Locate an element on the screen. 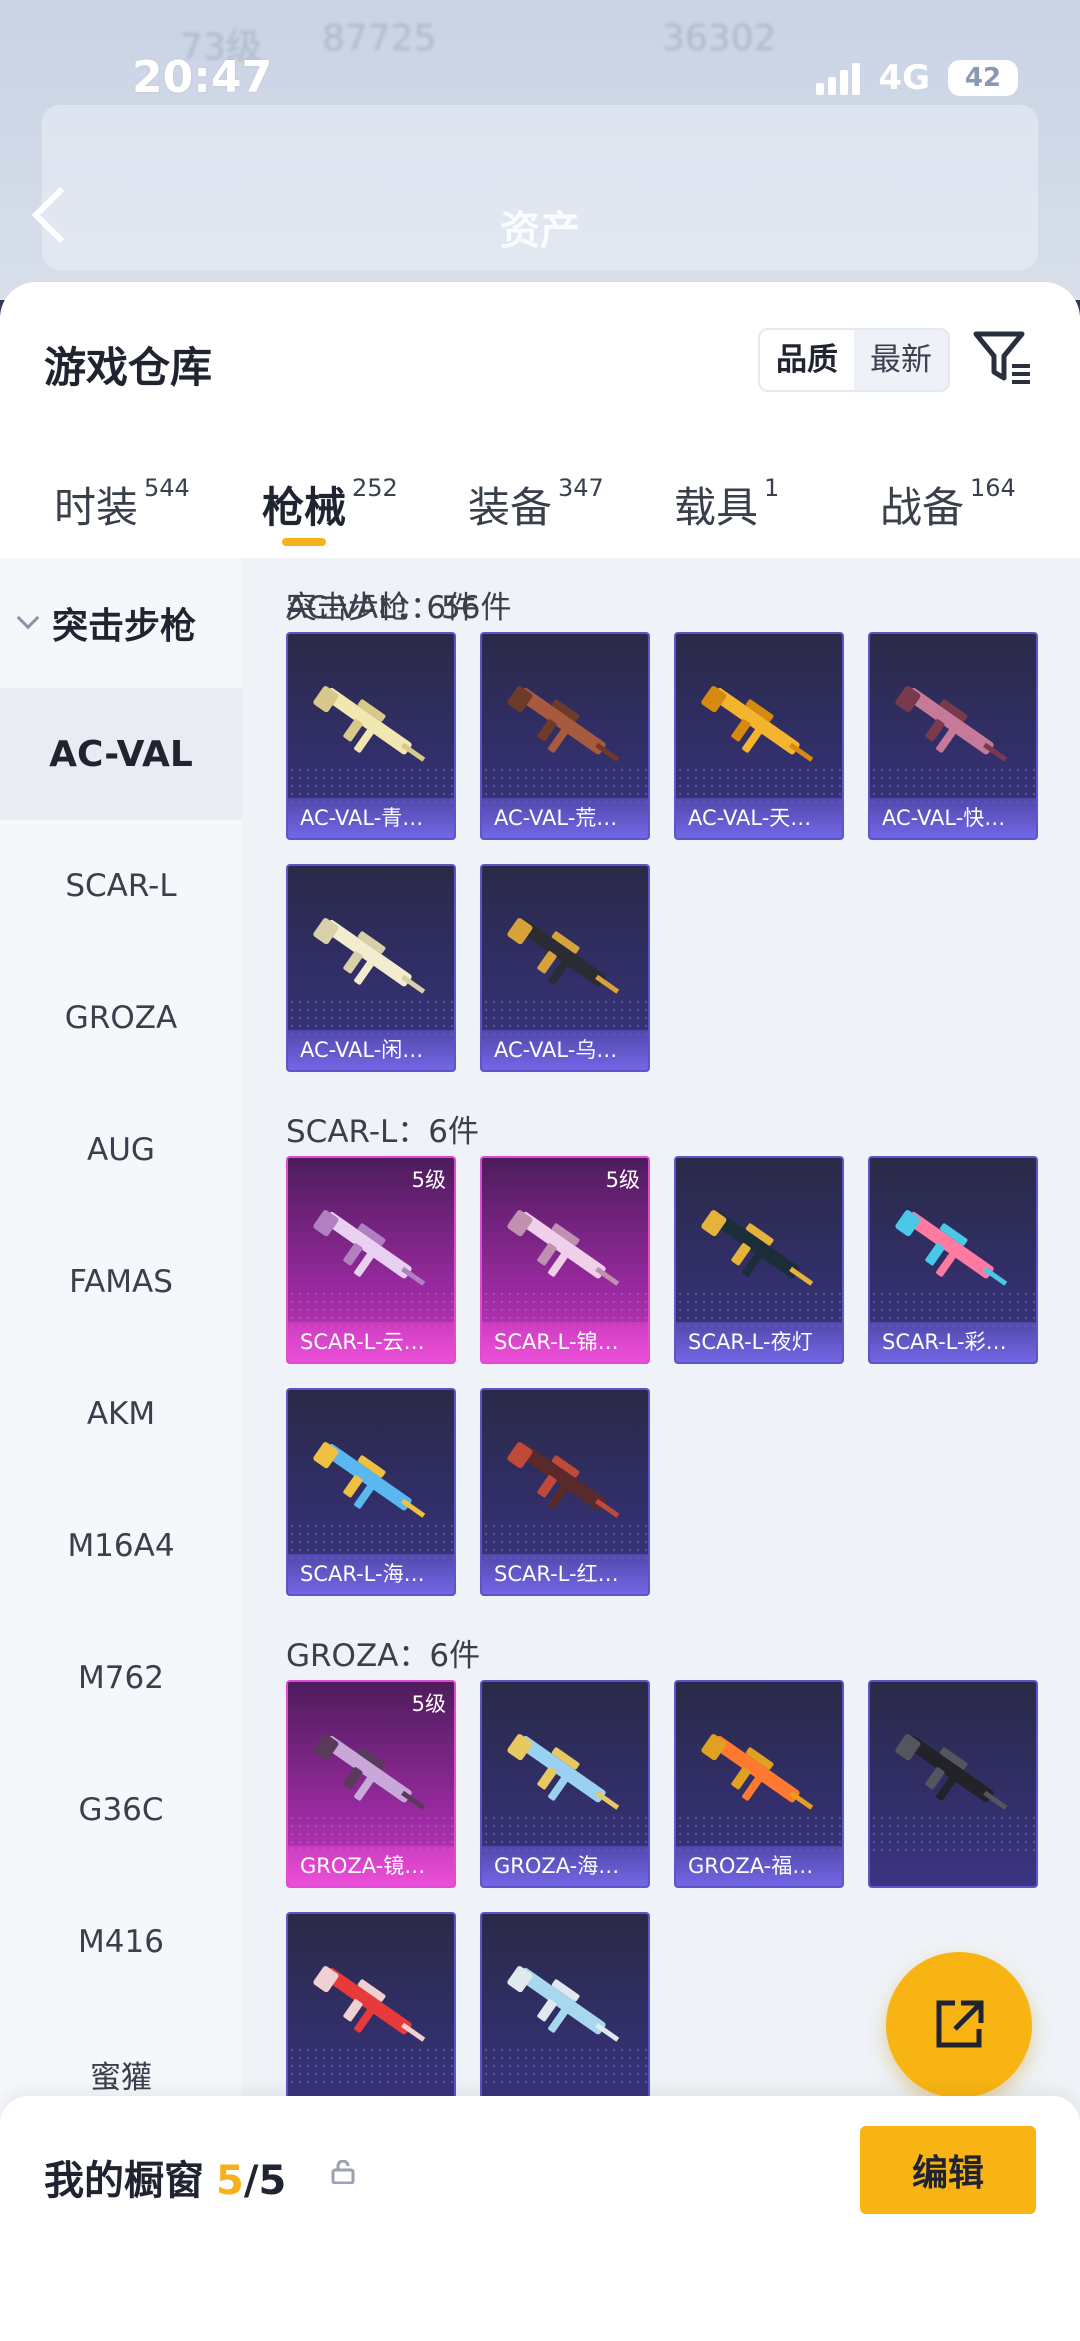  tab-label: 时装 is located at coordinates (96, 507).